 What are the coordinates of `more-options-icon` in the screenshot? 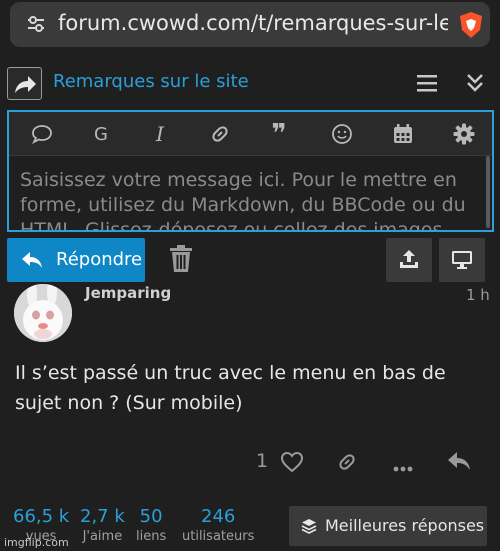 It's located at (403, 466).